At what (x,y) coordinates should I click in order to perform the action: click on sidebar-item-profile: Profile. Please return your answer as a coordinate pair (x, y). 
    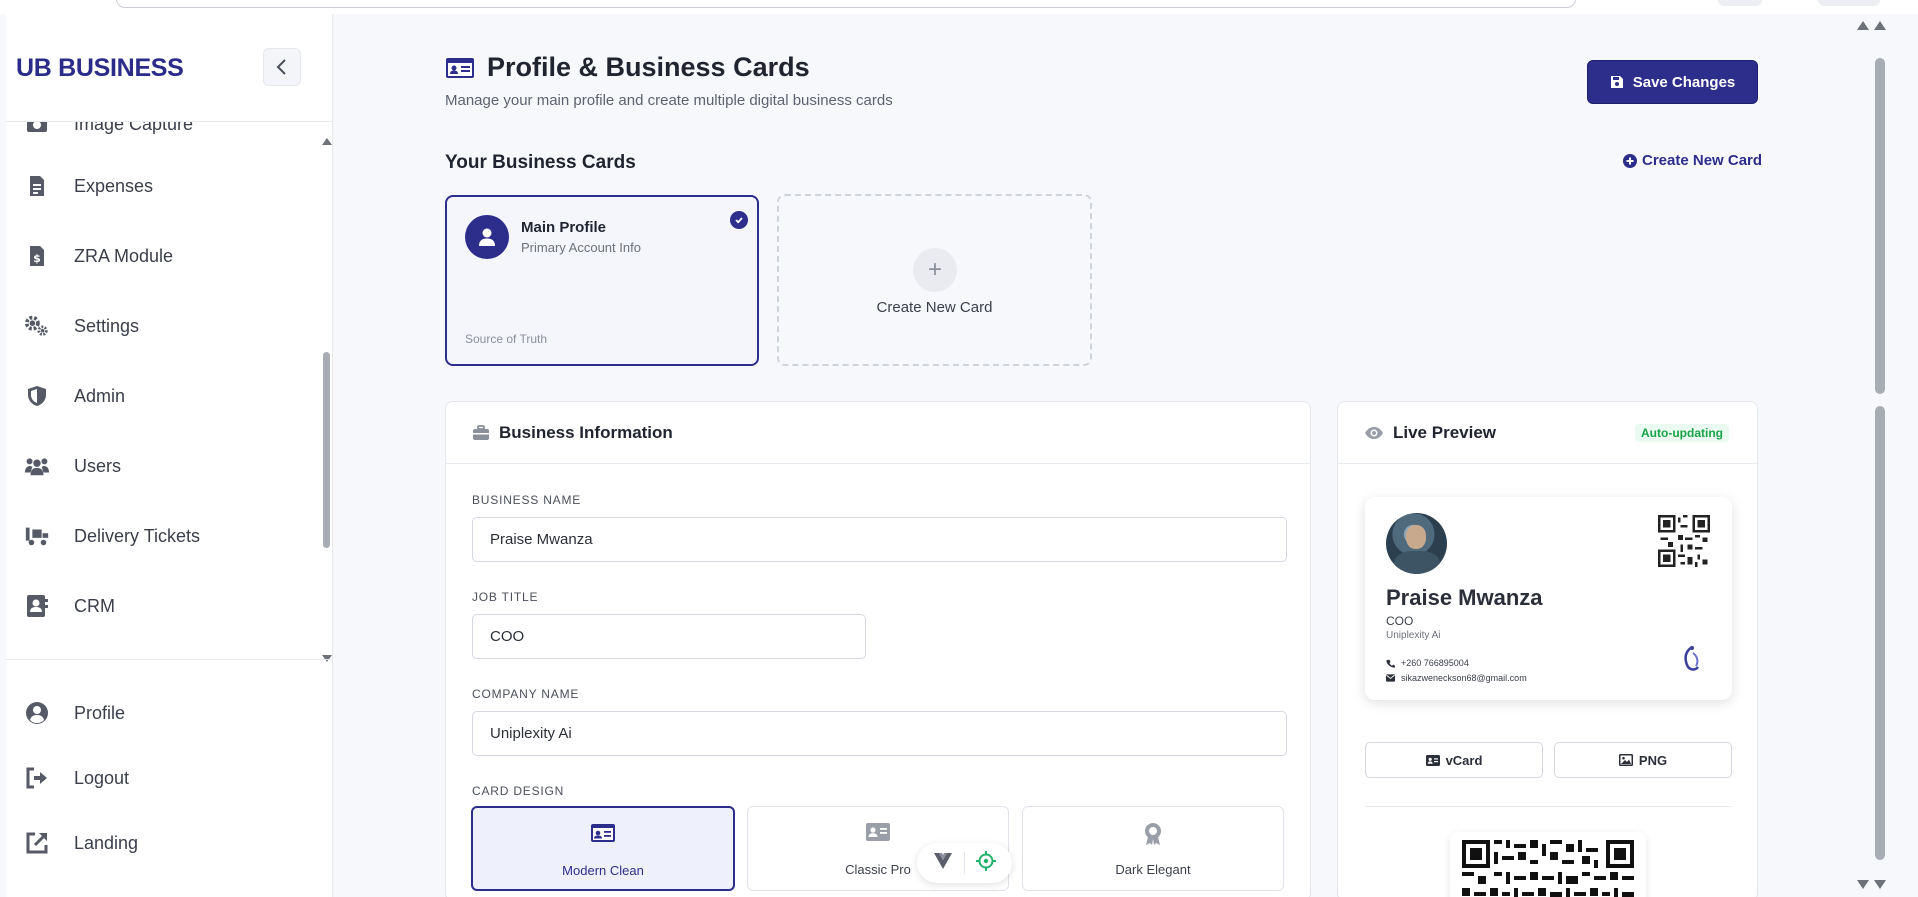
    Looking at the image, I should click on (161, 713).